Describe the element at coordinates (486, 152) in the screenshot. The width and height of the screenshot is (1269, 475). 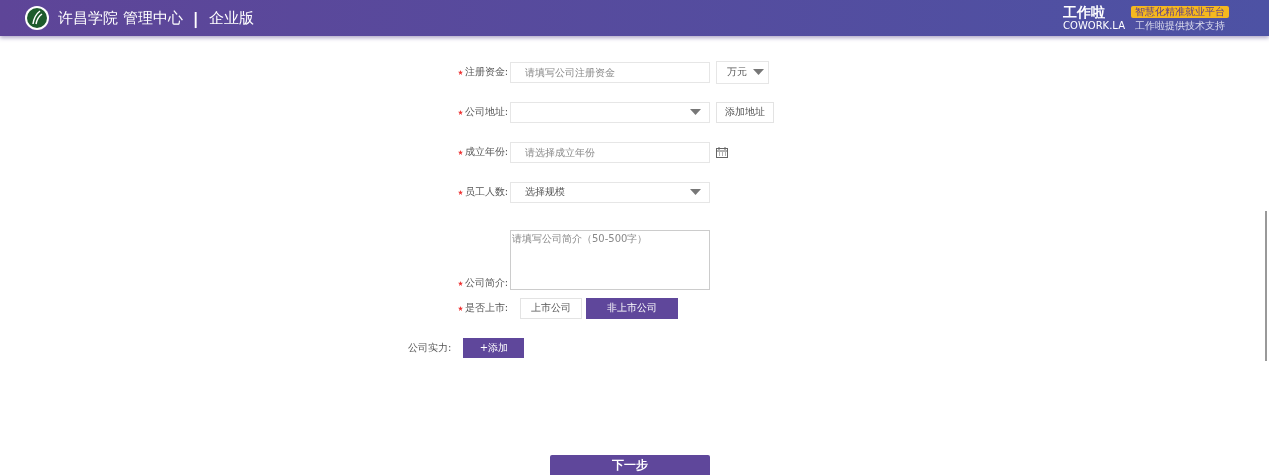
I see `field-label: 成立年份:` at that location.